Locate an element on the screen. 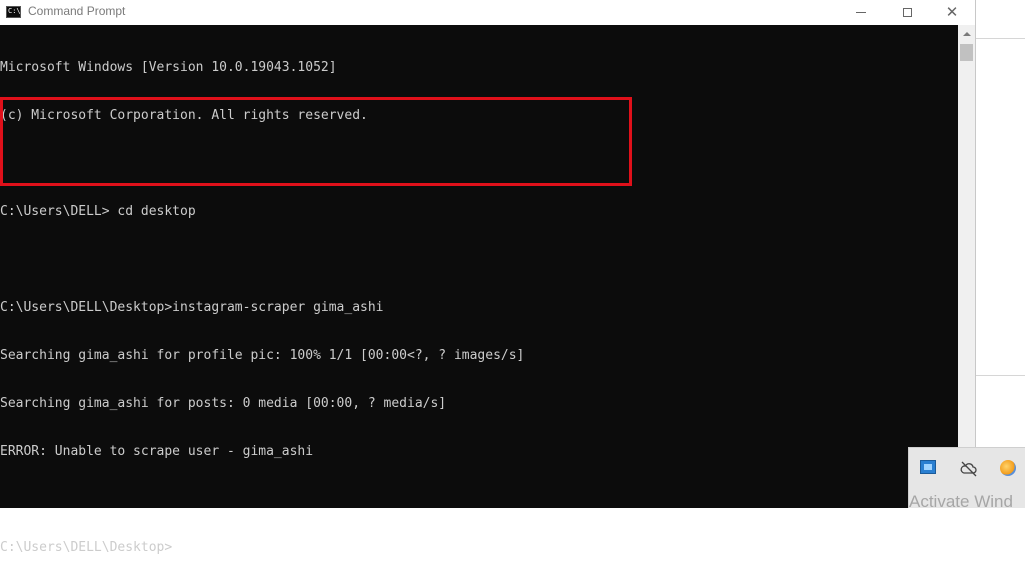 Image resolution: width=1025 pixels, height=588 pixels. close-icon: ✕ is located at coordinates (952, 12).